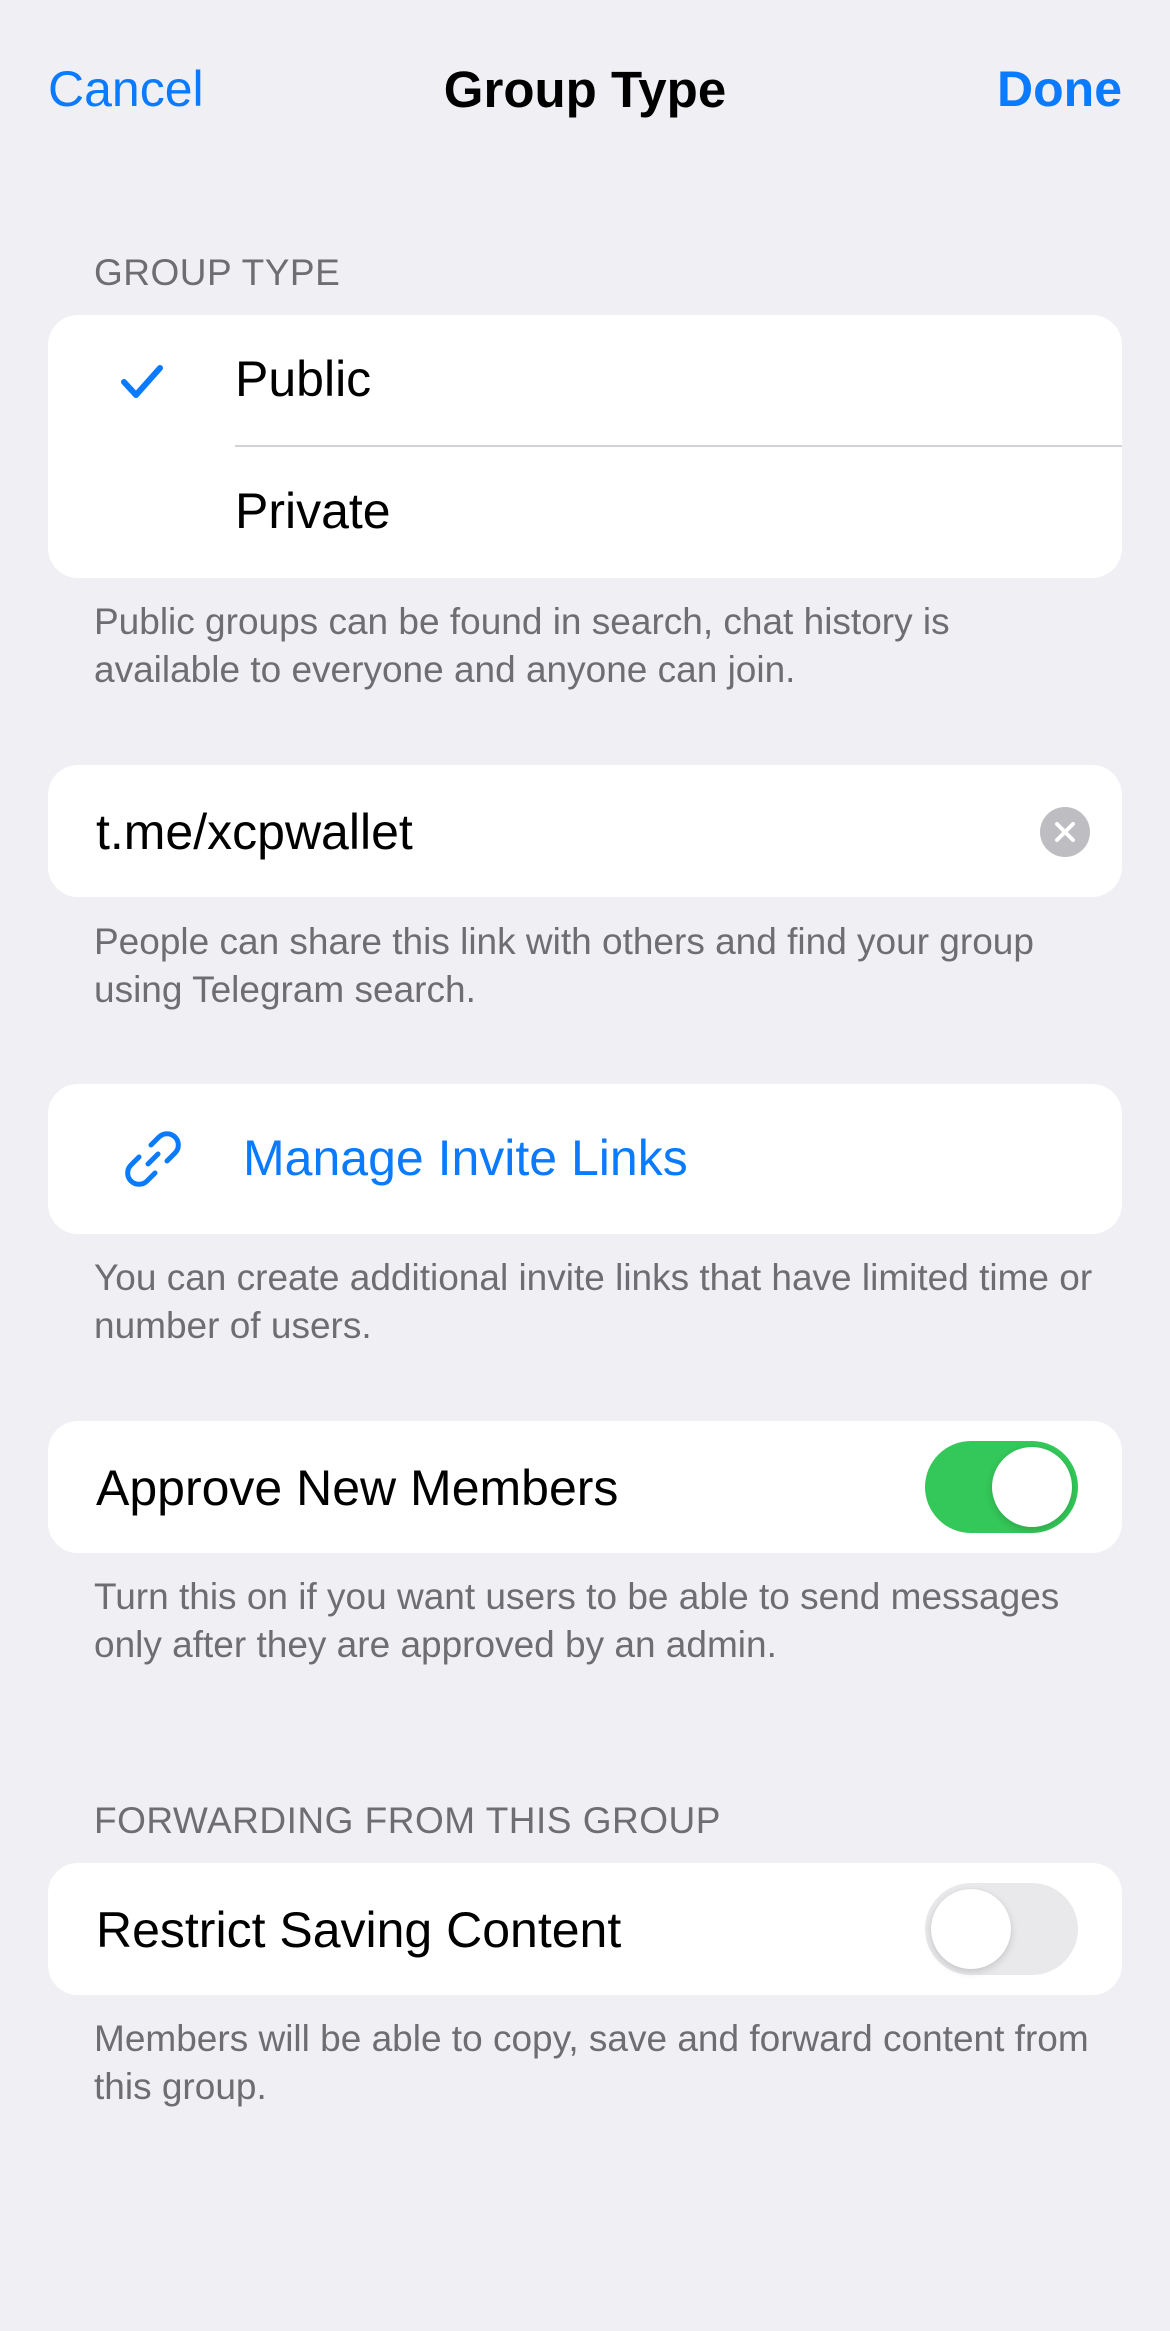 This screenshot has width=1170, height=2331. I want to click on page-title: Group Type, so click(585, 89).